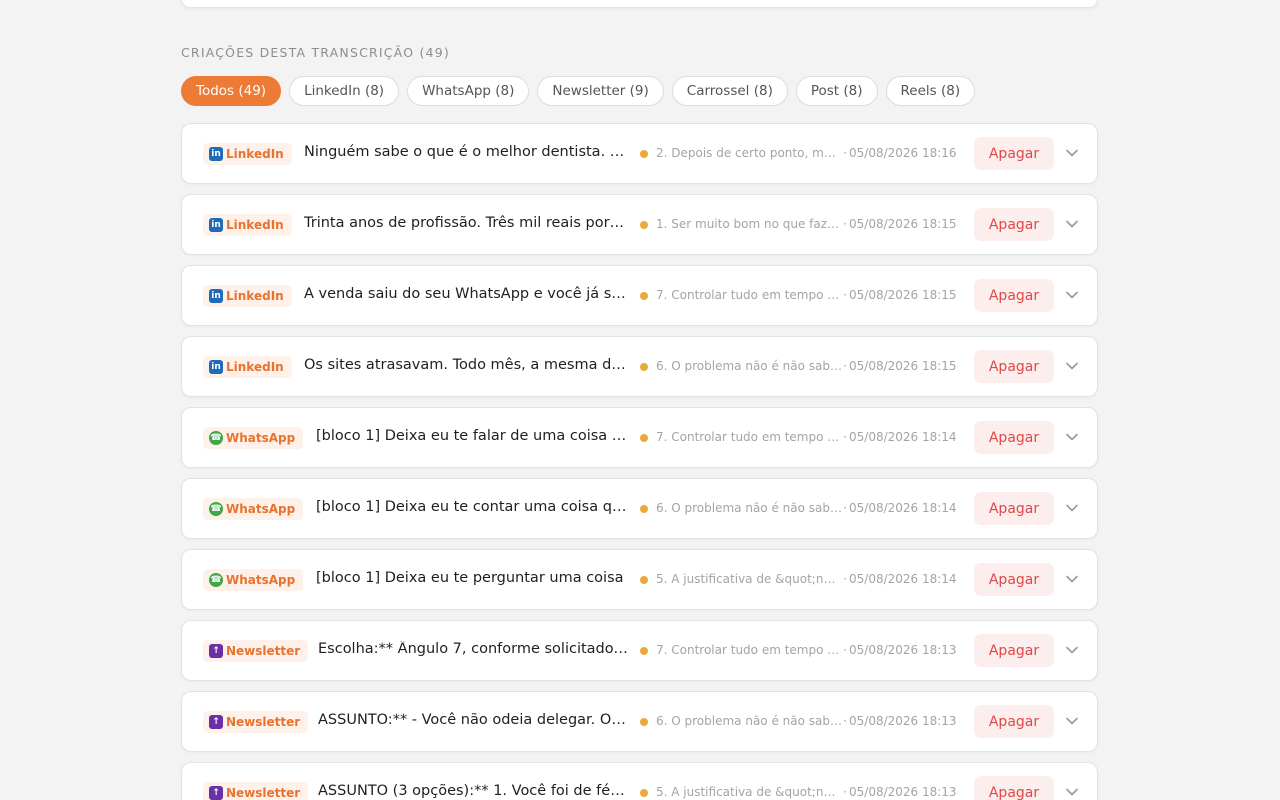 The height and width of the screenshot is (800, 1280). Describe the element at coordinates (930, 91) in the screenshot. I see `filter-chip-reels: Reels (8)` at that location.